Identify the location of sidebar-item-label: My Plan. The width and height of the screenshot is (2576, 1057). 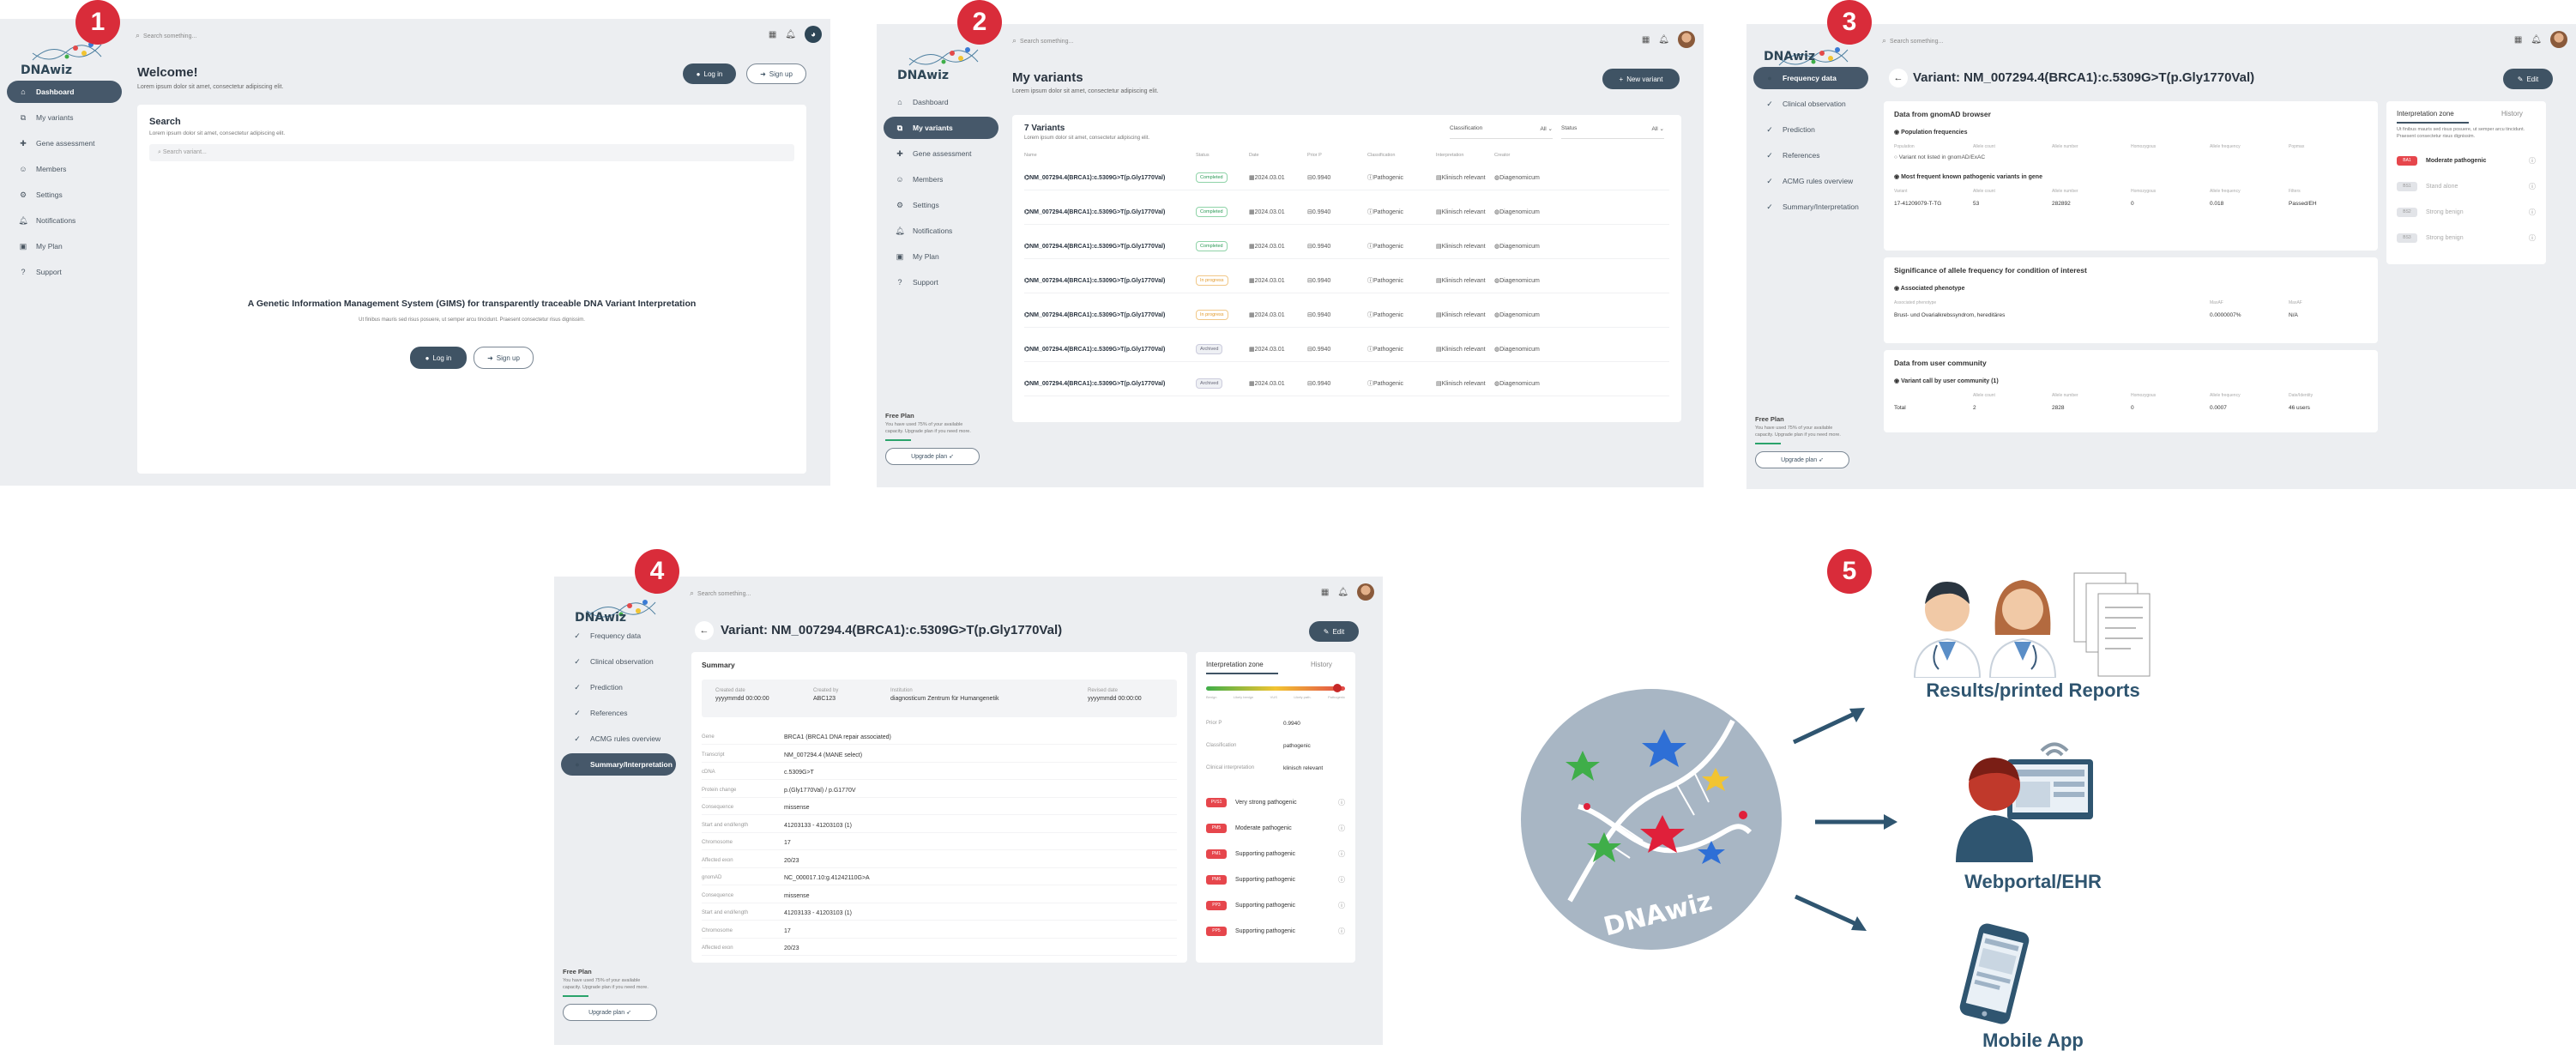
(49, 246).